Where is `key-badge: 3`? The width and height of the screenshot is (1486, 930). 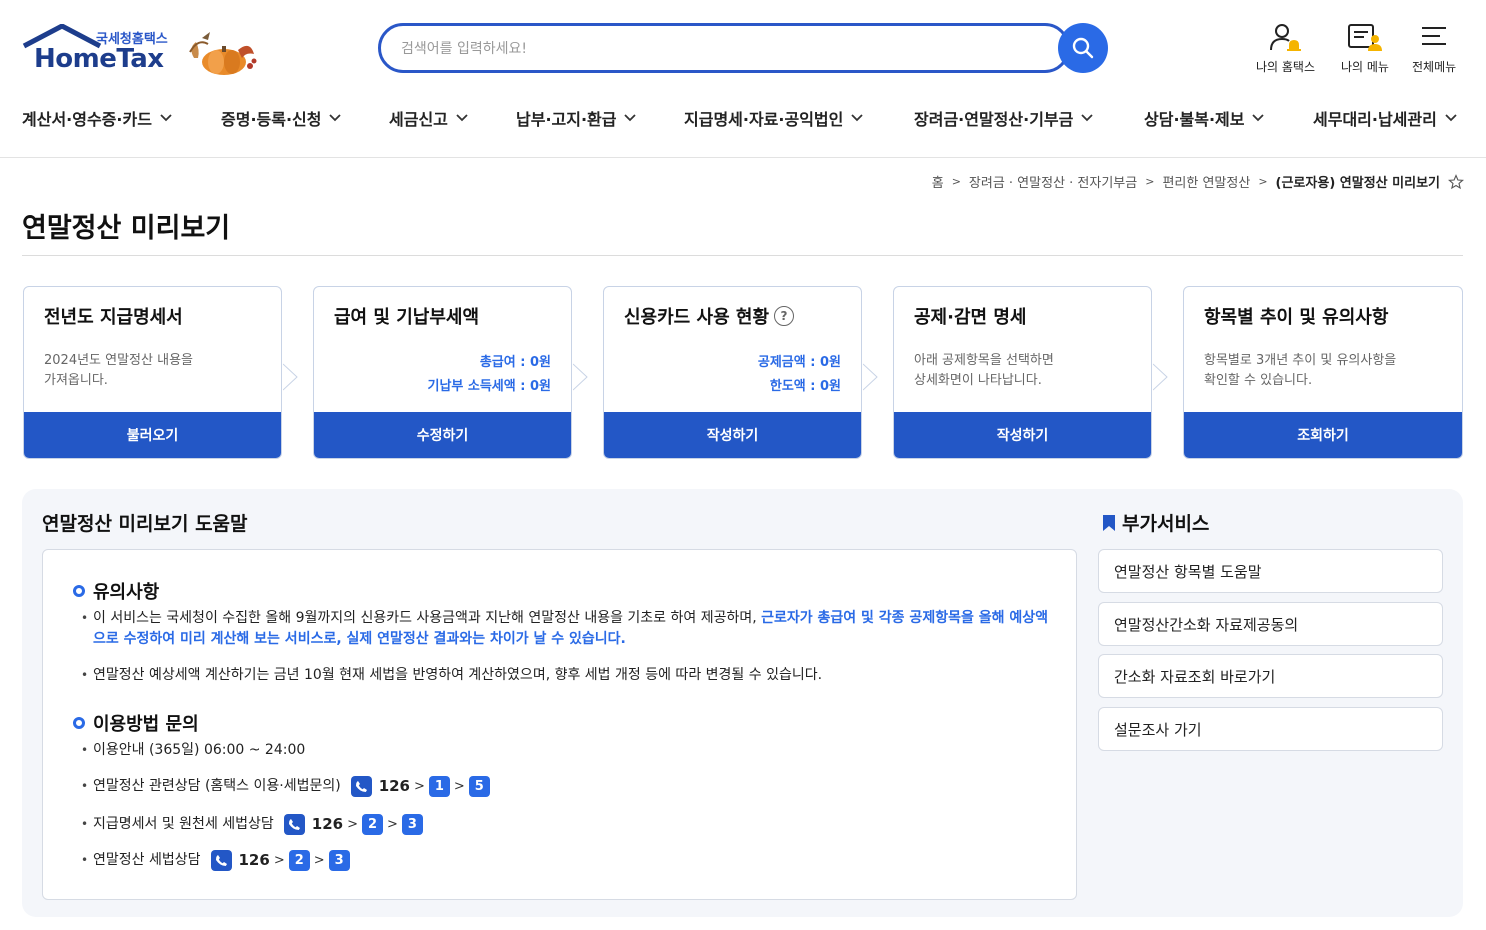 key-badge: 3 is located at coordinates (339, 860).